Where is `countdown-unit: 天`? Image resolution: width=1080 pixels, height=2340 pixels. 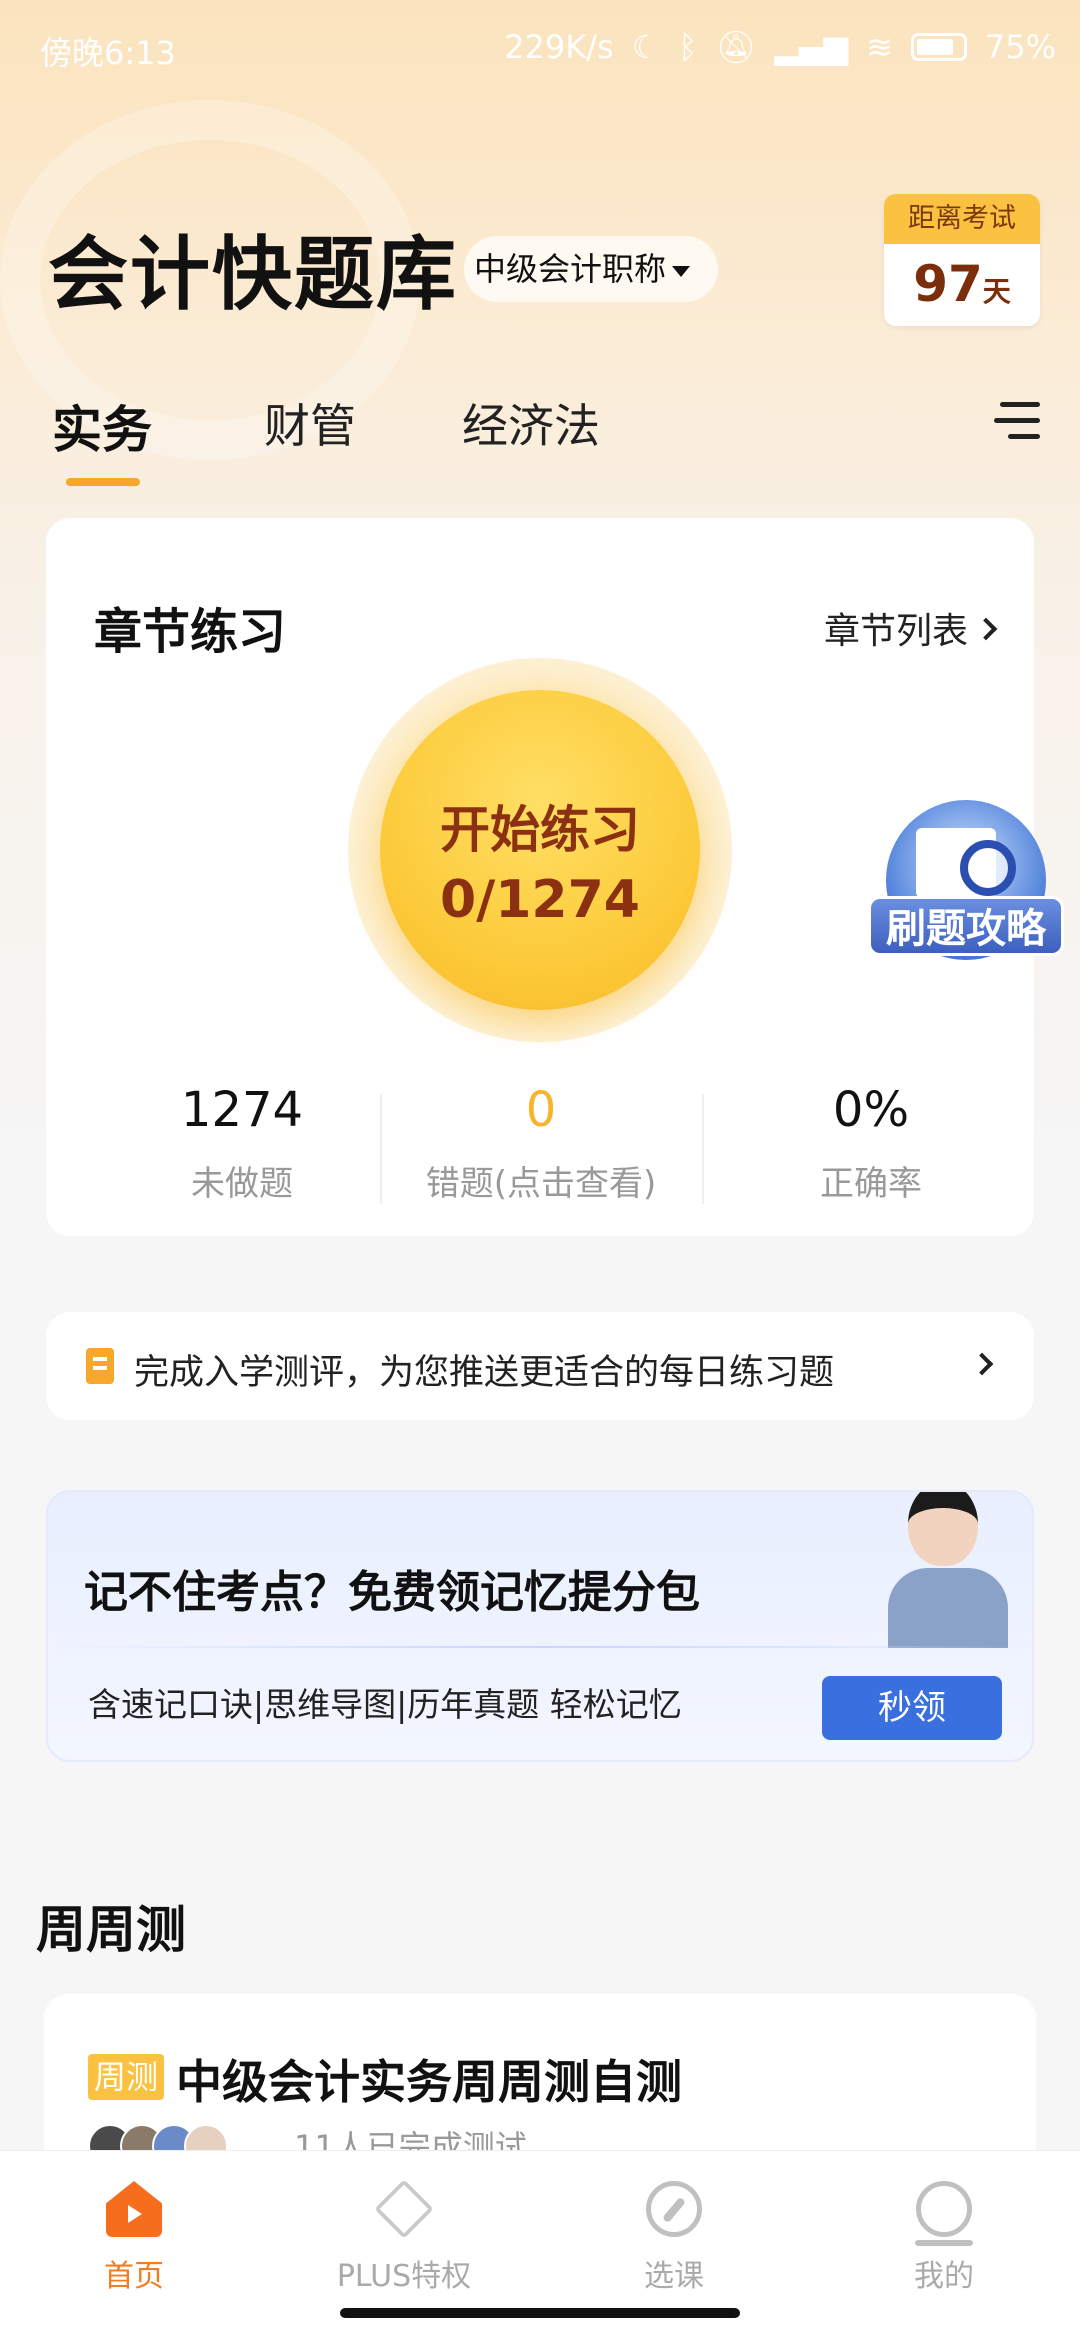
countdown-unit: 天 is located at coordinates (996, 291).